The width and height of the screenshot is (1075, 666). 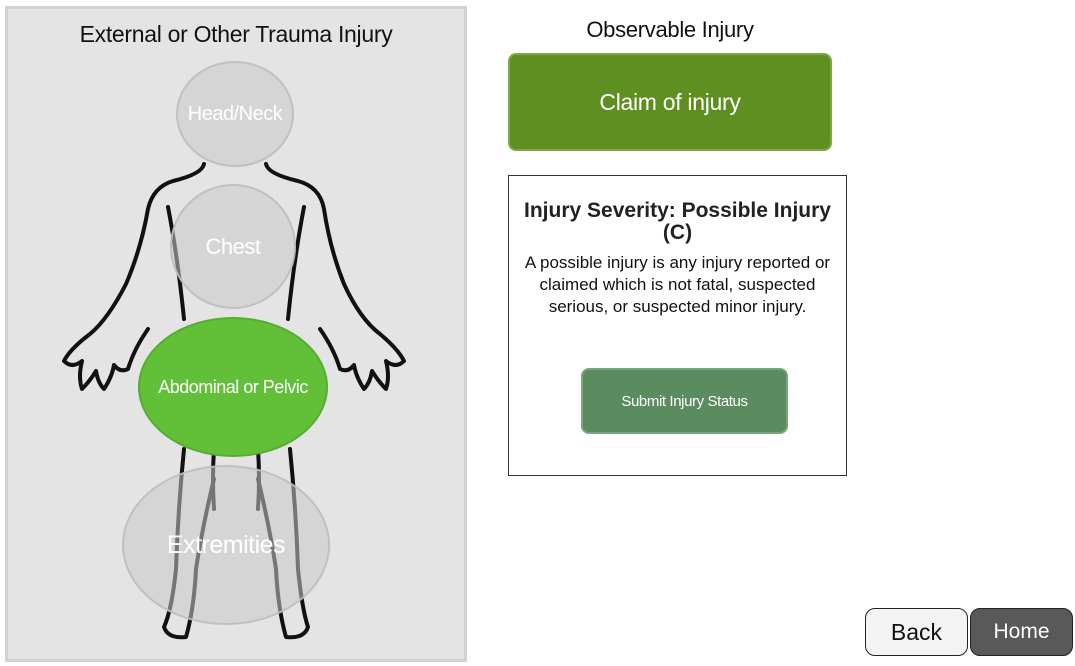 I want to click on region-extremities-label: Extremities, so click(x=226, y=544).